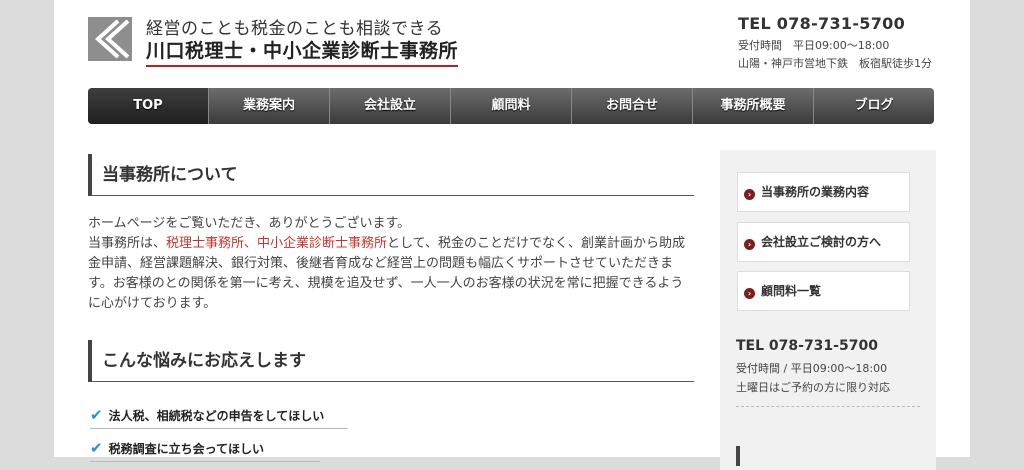  What do you see at coordinates (835, 63) in the screenshot?
I see `header-access: 山陽・神戸市営地下鉄 板宿駅徒歩1分` at bounding box center [835, 63].